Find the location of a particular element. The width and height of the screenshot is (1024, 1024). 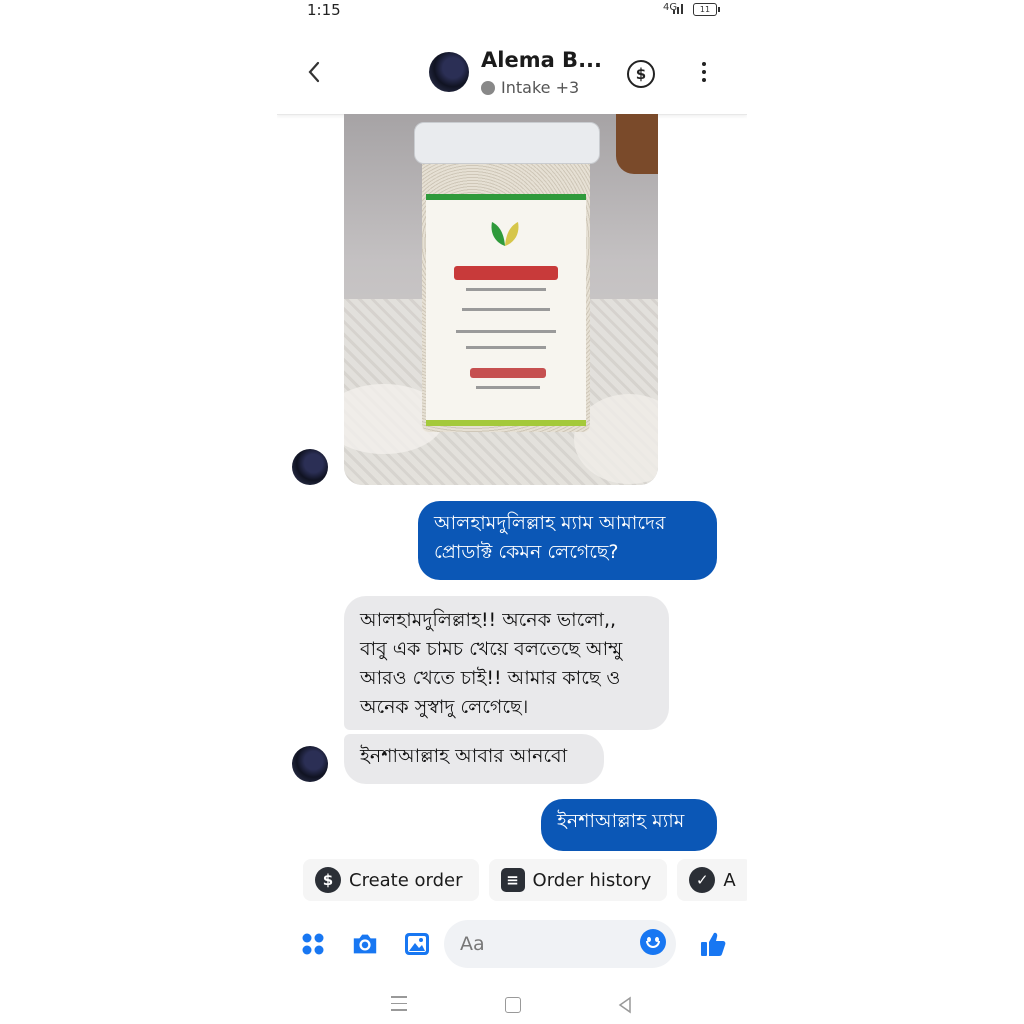

check-circle-icon: ✓ is located at coordinates (702, 880).